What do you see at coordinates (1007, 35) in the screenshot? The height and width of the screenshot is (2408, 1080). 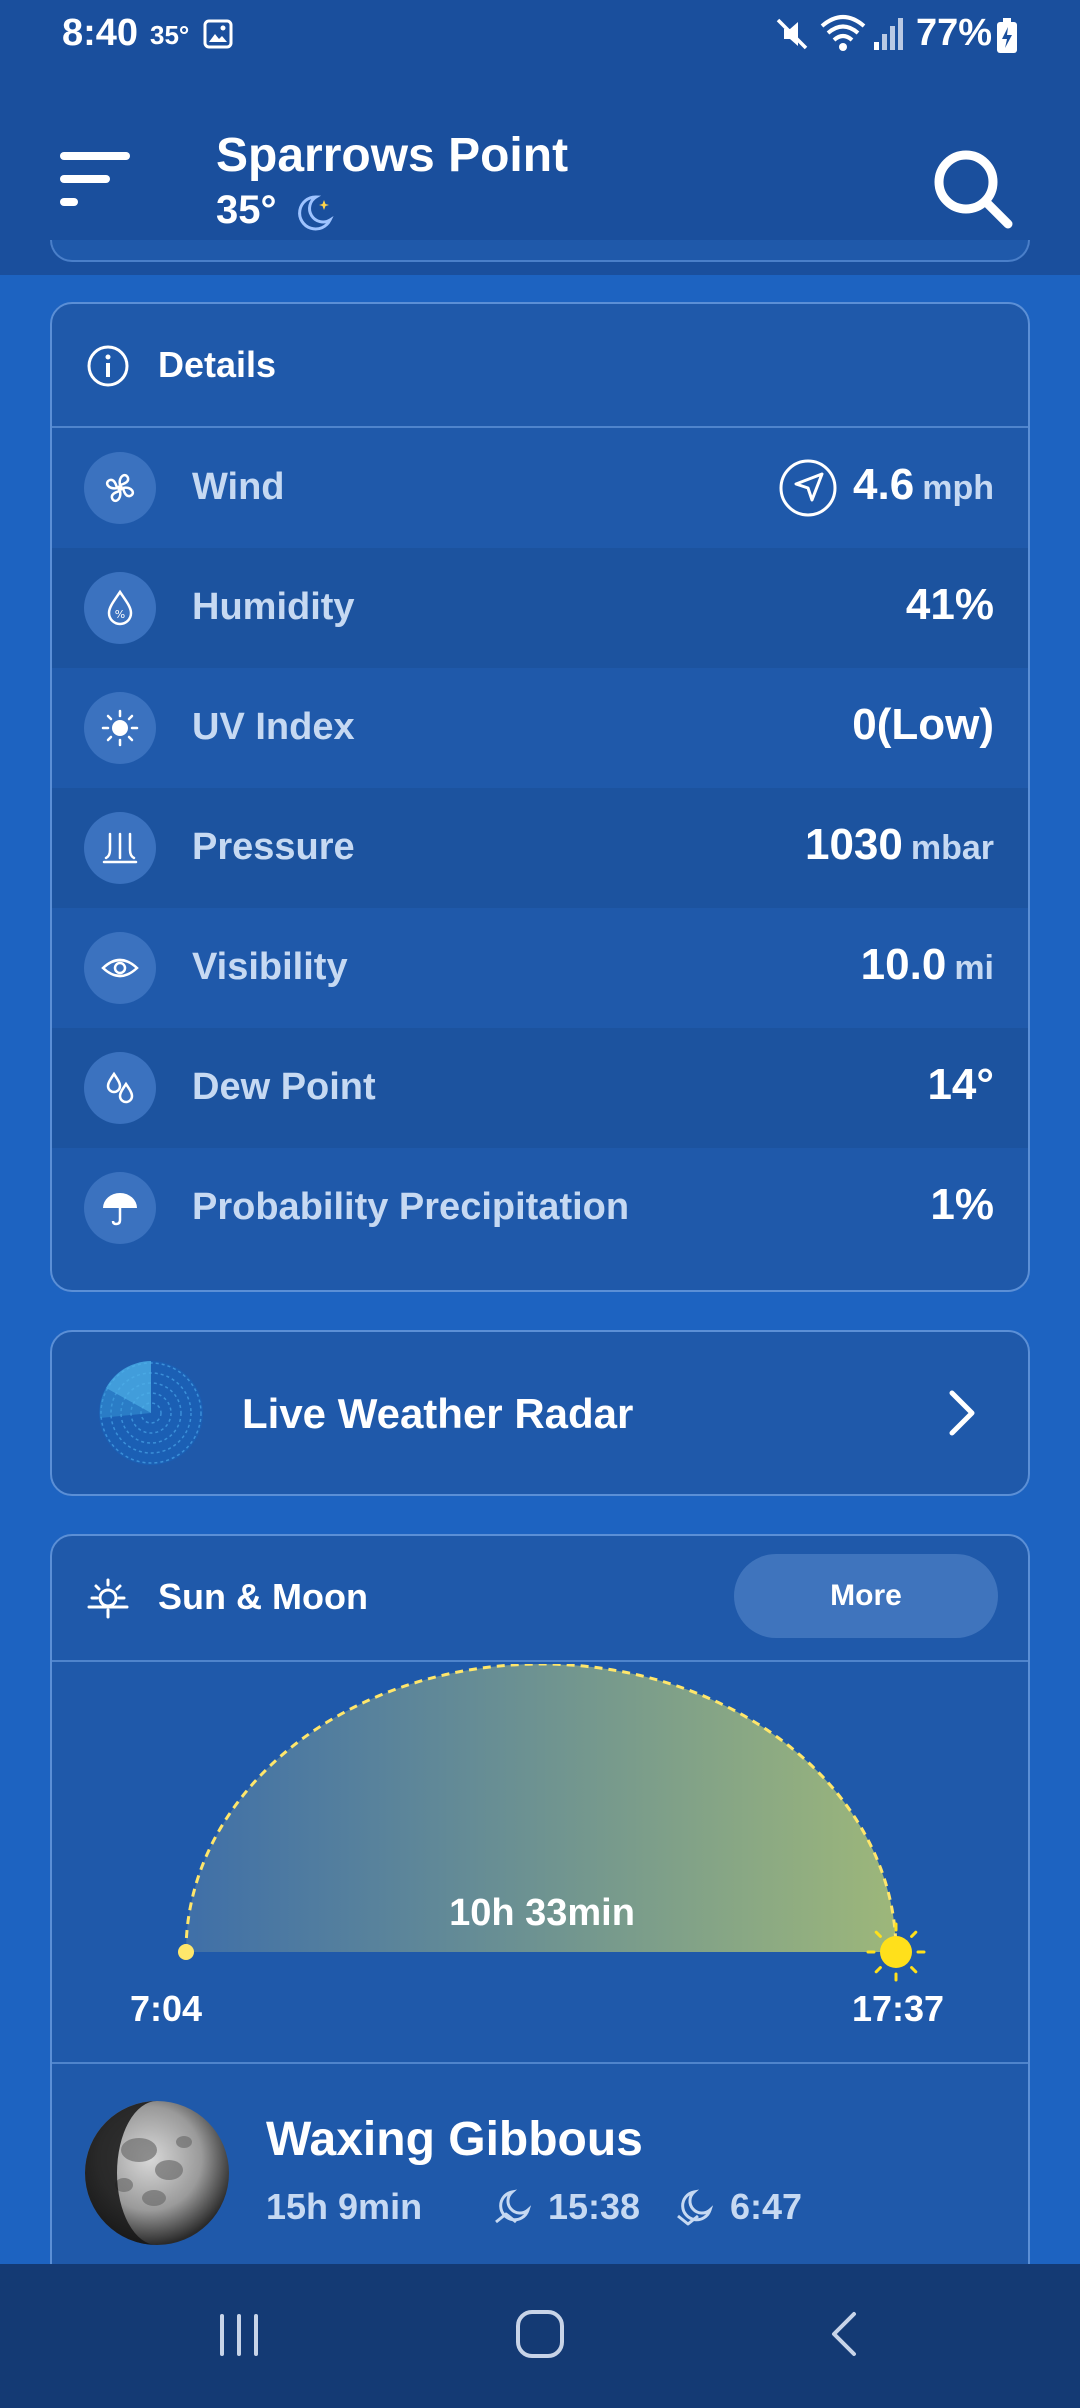 I see `battery-icon` at bounding box center [1007, 35].